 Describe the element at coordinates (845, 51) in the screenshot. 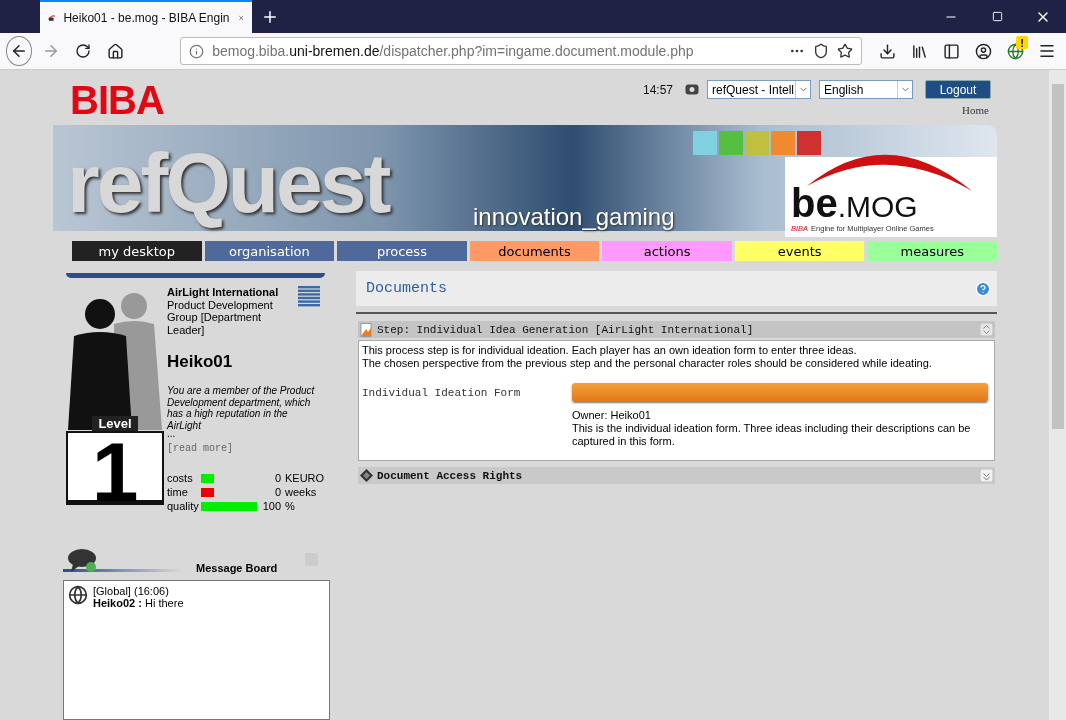

I see `bookmark-star-icon` at that location.